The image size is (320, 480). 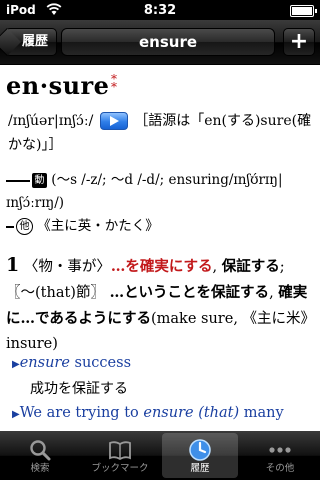 I want to click on example-keyword: ensure (that), so click(x=191, y=413).